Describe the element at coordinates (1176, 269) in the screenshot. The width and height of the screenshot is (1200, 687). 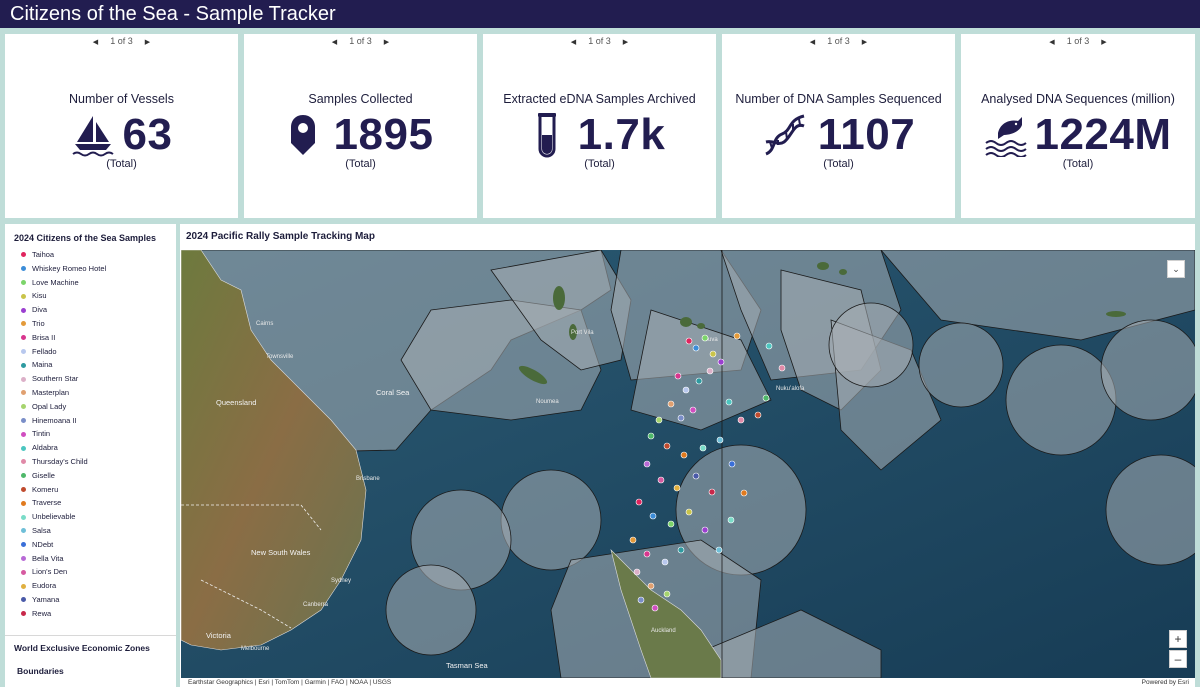
I see `collapse-button: ⌄` at that location.